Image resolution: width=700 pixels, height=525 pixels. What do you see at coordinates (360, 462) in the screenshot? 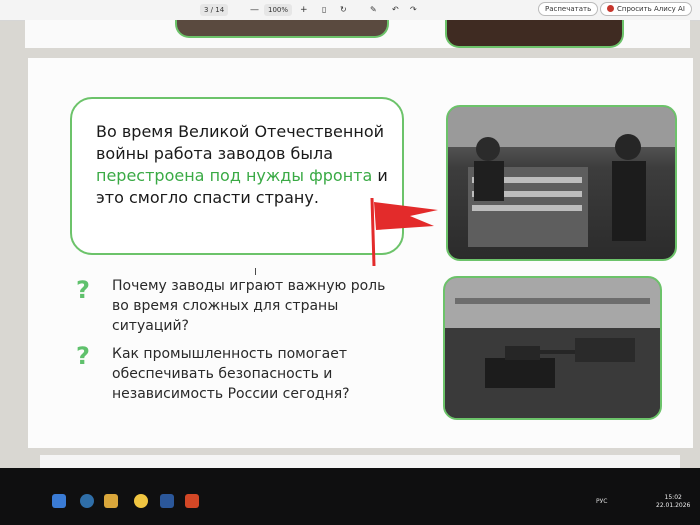
I see `next-slide` at bounding box center [360, 462].